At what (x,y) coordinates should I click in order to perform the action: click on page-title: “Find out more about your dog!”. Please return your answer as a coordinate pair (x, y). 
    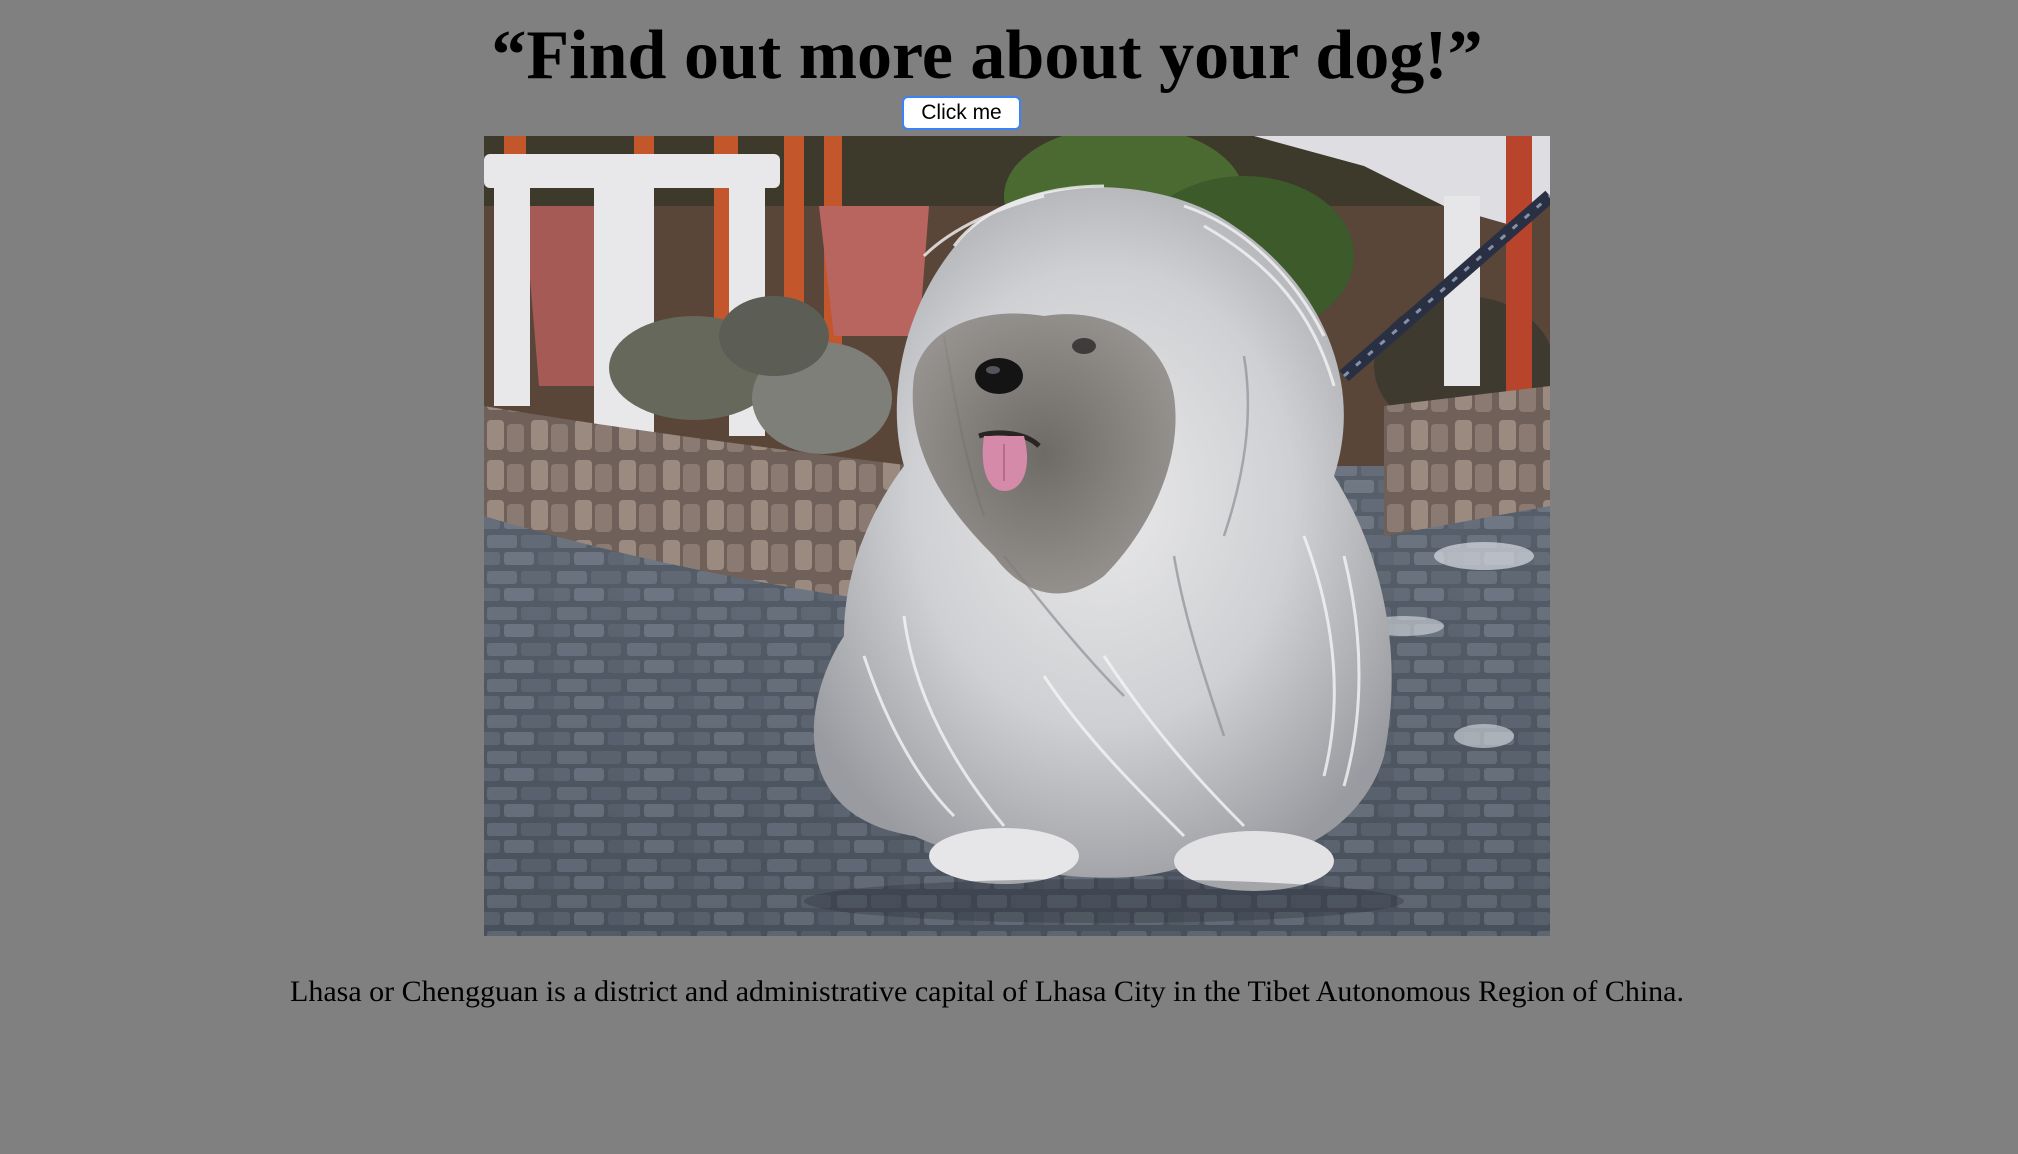
    Looking at the image, I should click on (987, 55).